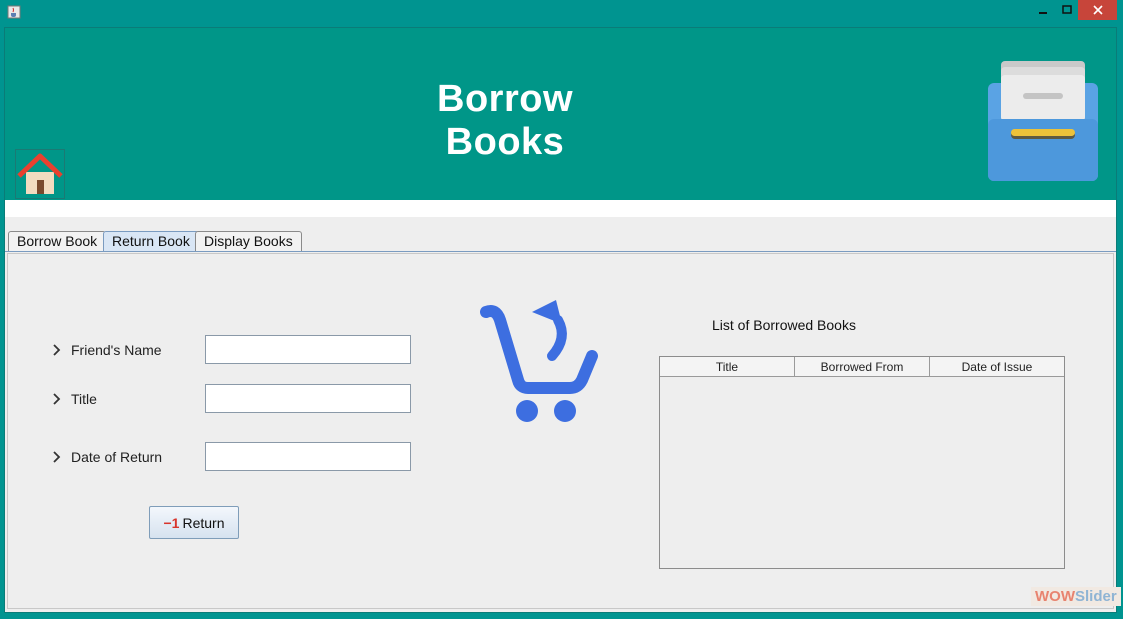  Describe the element at coordinates (784, 325) in the screenshot. I see `list-title: List of Borrowed Books` at that location.